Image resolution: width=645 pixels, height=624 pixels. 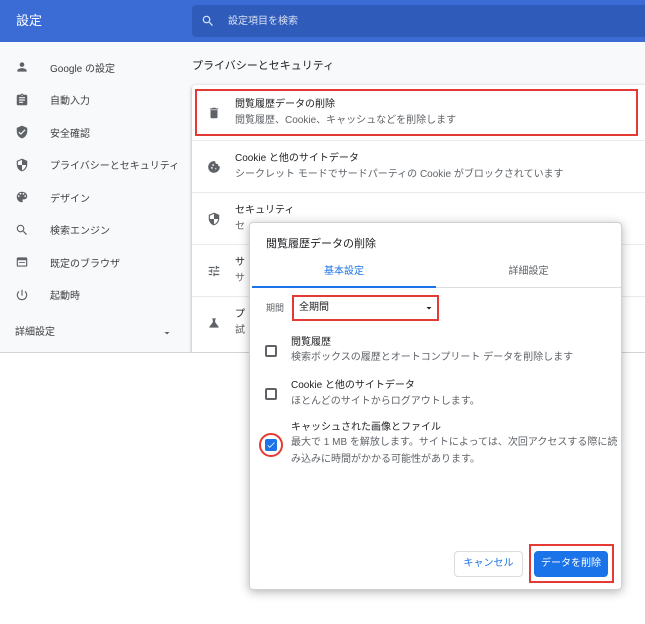 I want to click on time-range-label: 期間, so click(x=275, y=308).